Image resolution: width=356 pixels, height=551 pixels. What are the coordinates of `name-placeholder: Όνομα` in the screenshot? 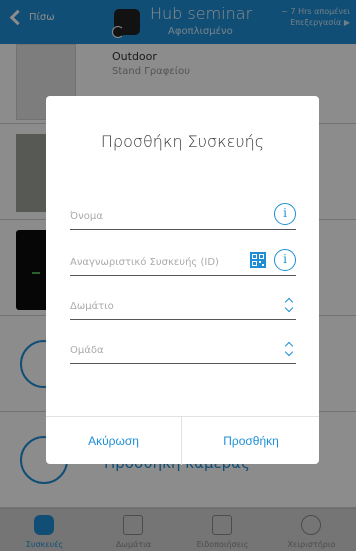 It's located at (86, 216).